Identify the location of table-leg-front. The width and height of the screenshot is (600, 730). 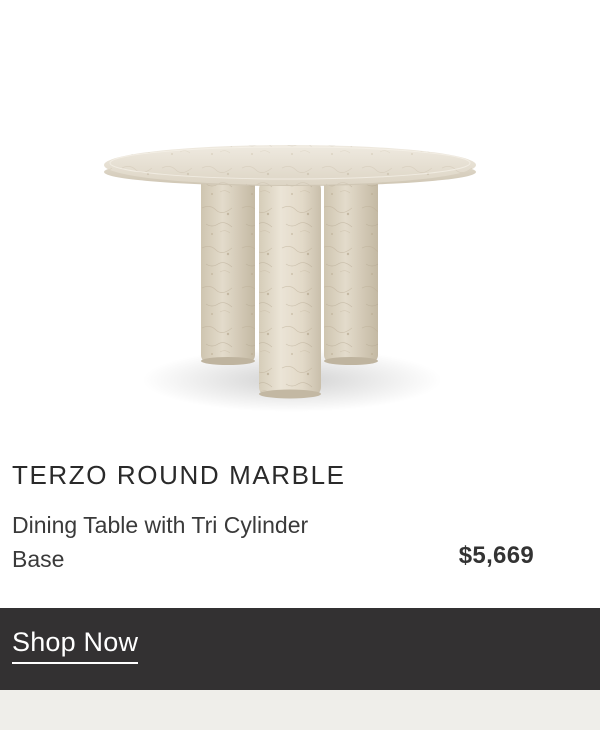
(290, 289).